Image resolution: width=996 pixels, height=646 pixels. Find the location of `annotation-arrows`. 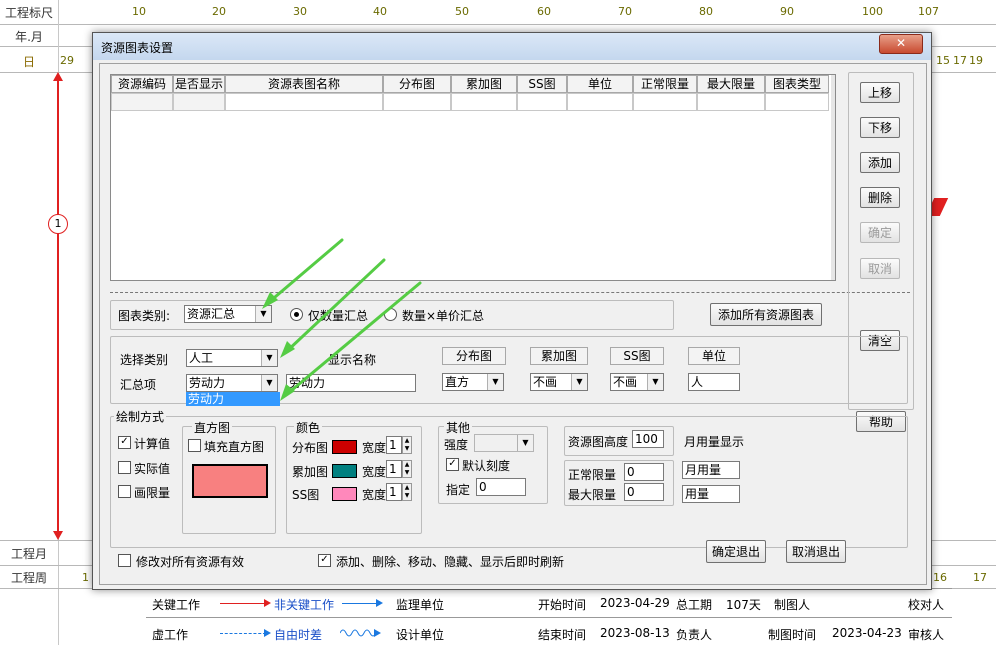

annotation-arrows is located at coordinates (342, 319).